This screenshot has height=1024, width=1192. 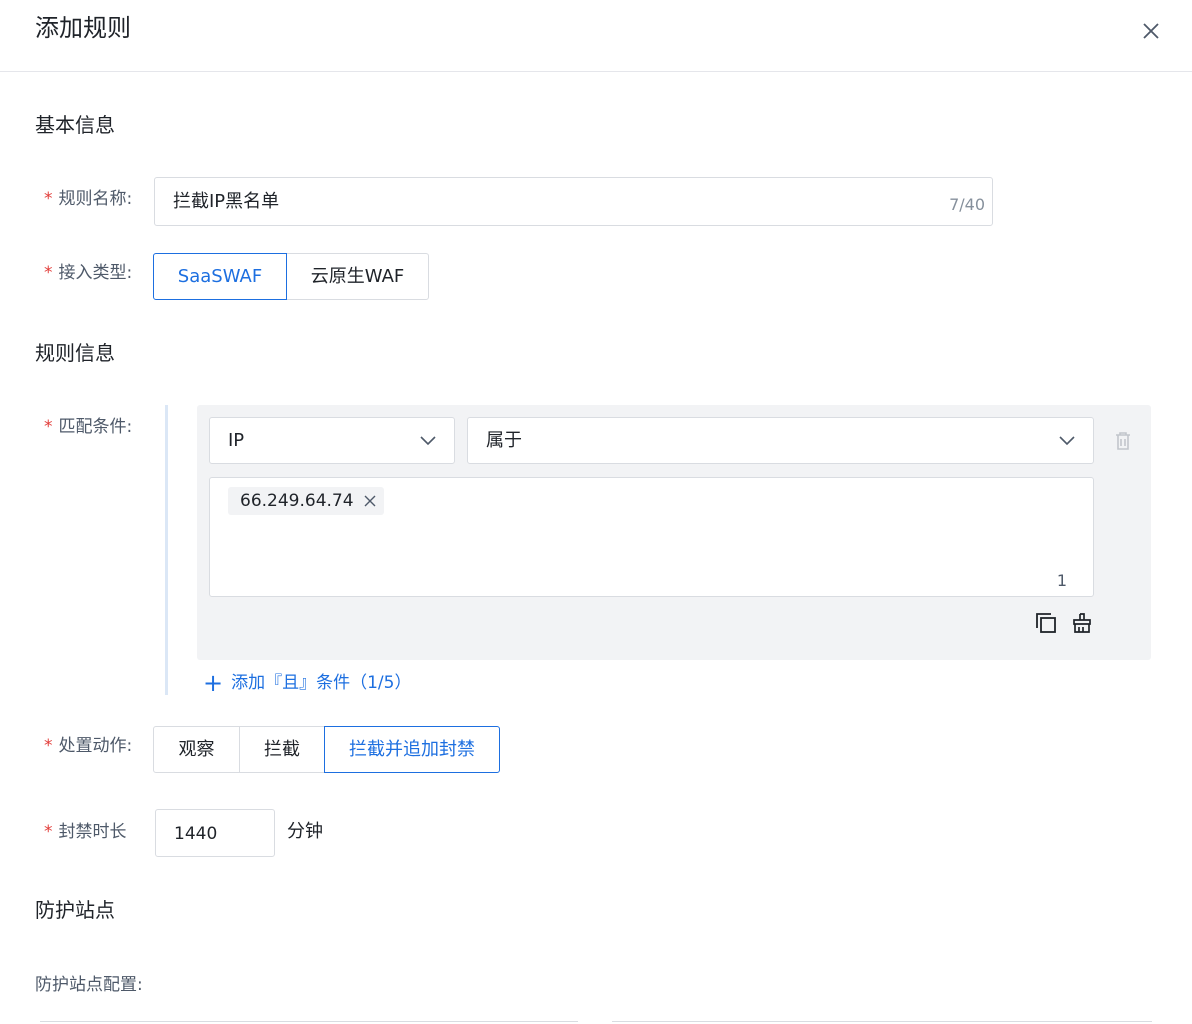 What do you see at coordinates (220, 276) in the screenshot?
I see `access-type-saaswaf-button: SaaSWAF` at bounding box center [220, 276].